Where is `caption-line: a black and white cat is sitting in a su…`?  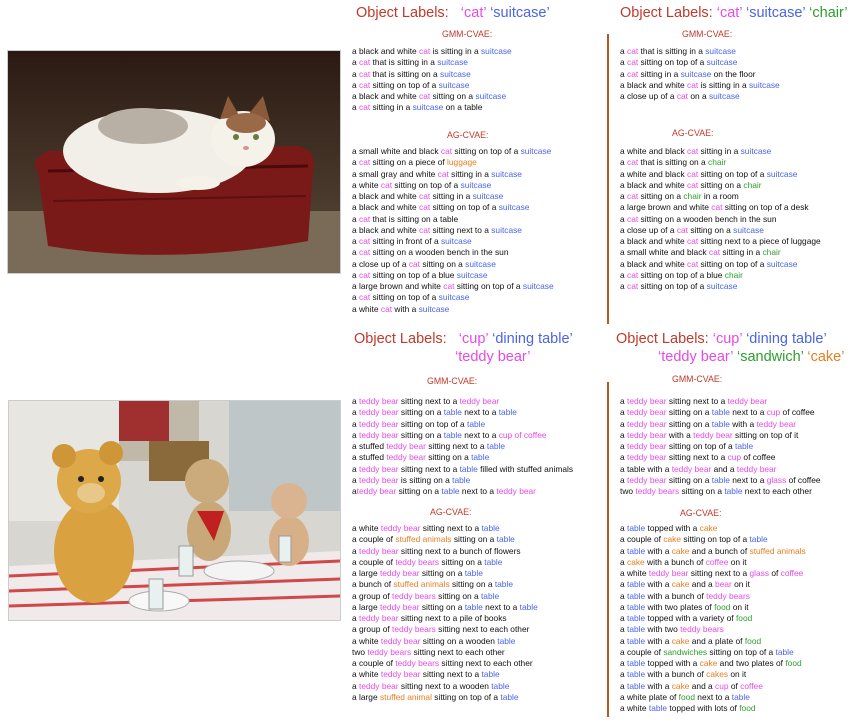 caption-line: a black and white cat is sitting in a su… is located at coordinates (700, 85).